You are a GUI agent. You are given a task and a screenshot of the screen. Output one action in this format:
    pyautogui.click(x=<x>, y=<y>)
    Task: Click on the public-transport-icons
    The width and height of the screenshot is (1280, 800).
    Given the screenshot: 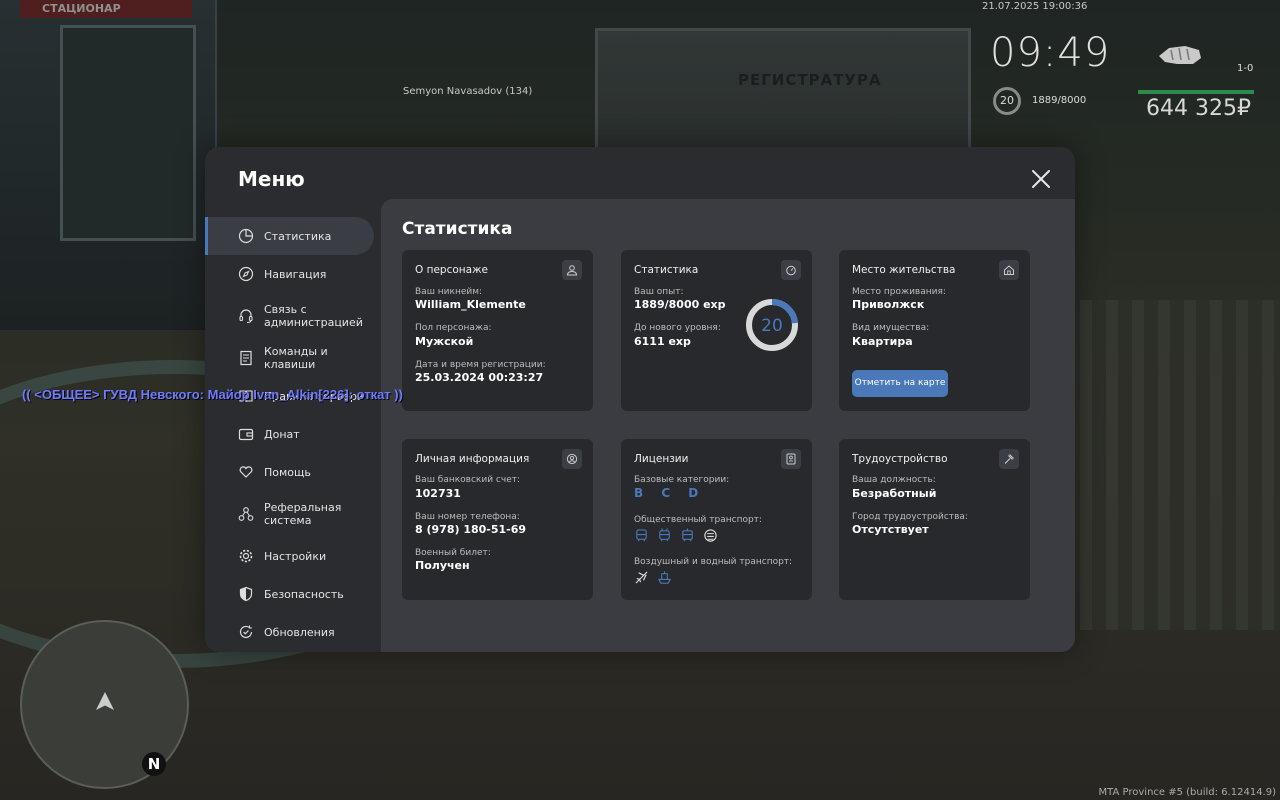 What is the action you would take?
    pyautogui.click(x=676, y=535)
    